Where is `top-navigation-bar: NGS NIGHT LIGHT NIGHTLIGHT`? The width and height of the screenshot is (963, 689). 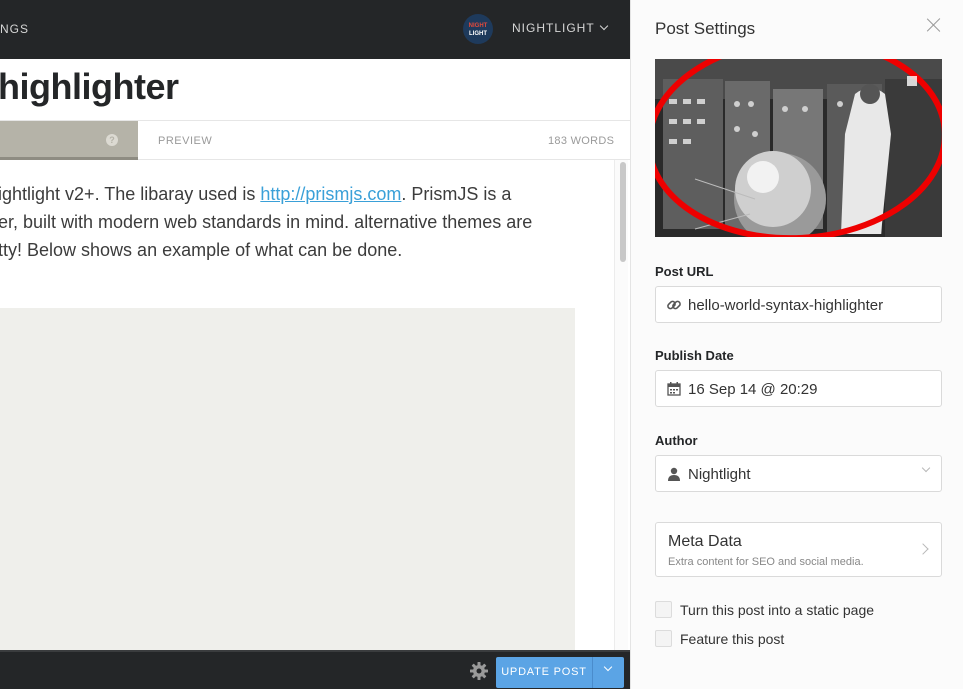 top-navigation-bar: NGS NIGHT LIGHT NIGHTLIGHT is located at coordinates (315, 29).